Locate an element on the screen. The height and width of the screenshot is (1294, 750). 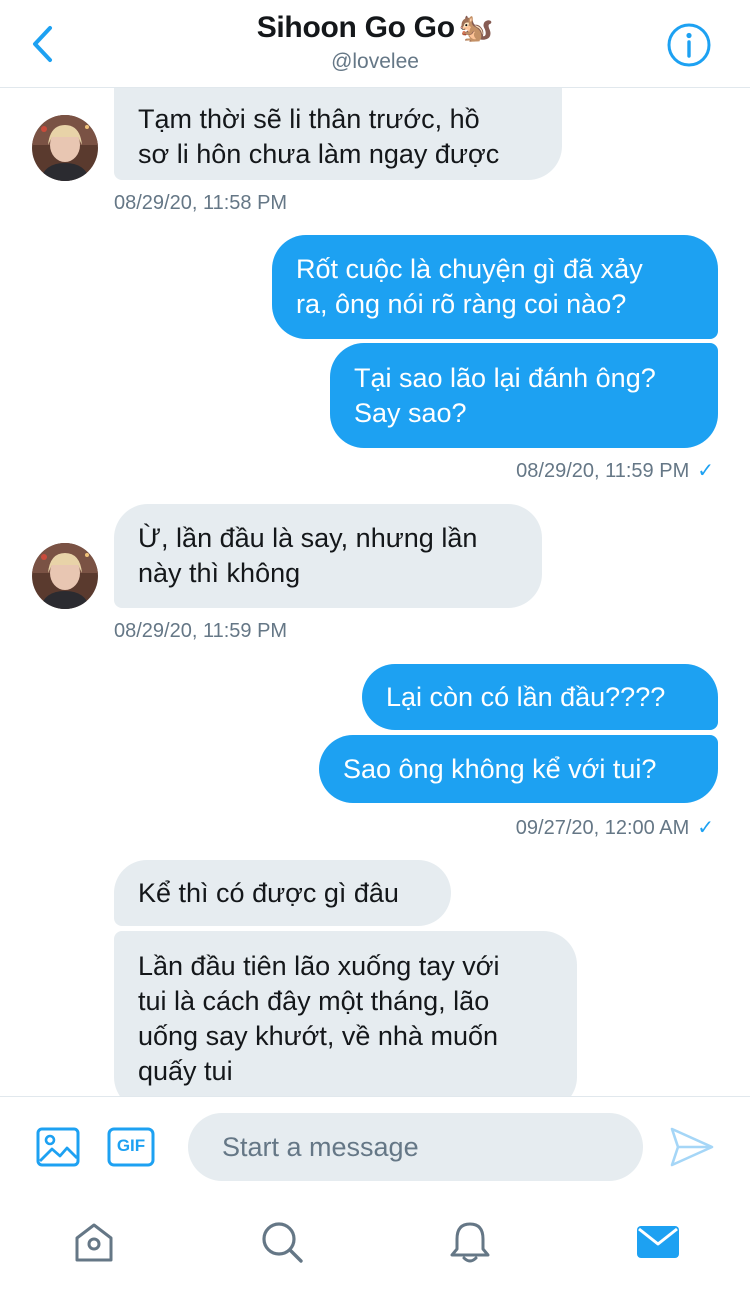
conversation-header: Sihoon Go Go 🐿️ @lovelee is located at coordinates (375, 44).